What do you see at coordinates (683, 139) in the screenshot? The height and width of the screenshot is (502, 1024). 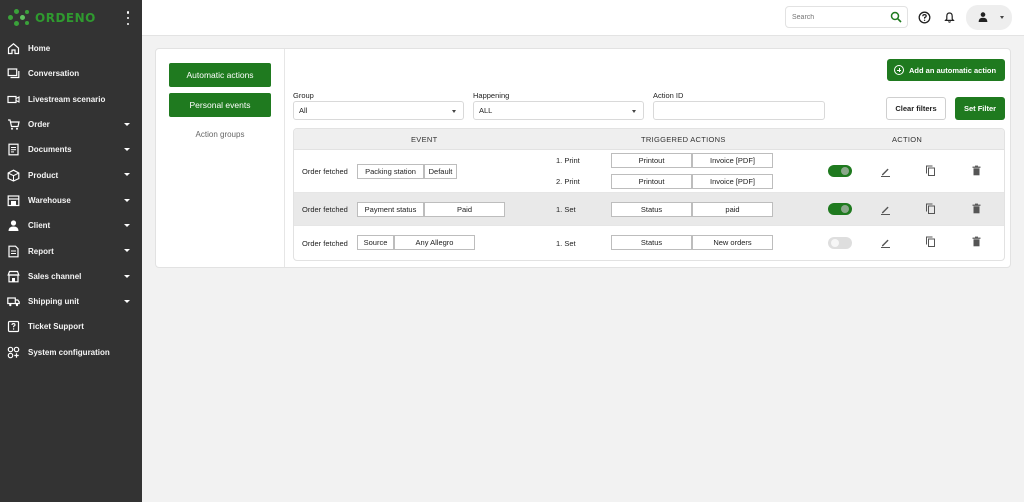 I see `header-triggered-actions: TRIGGERED ACTIONS` at bounding box center [683, 139].